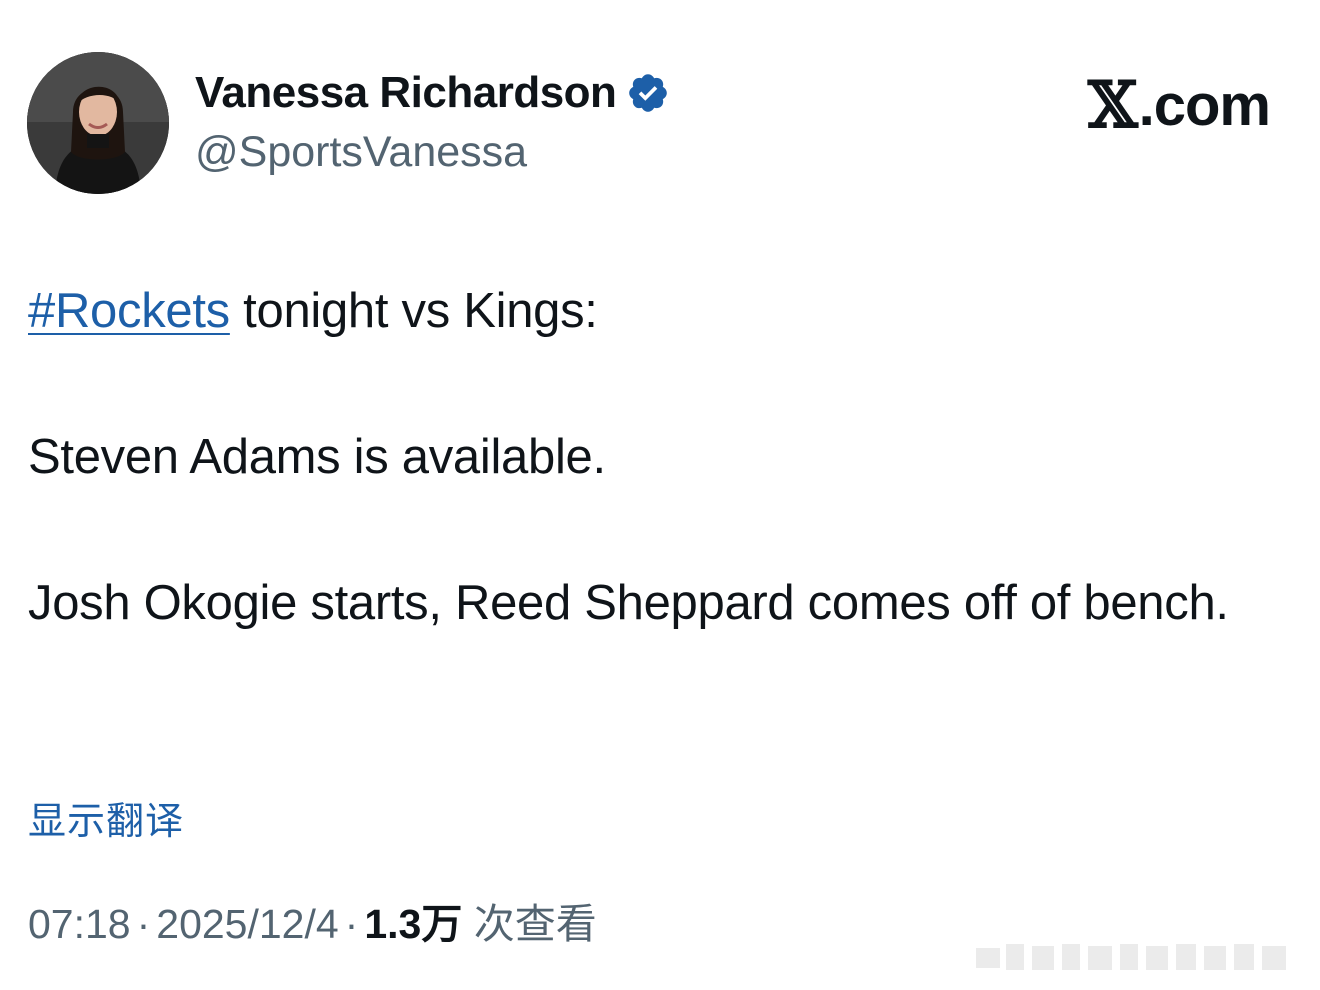  Describe the element at coordinates (1141, 955) in the screenshot. I see `watermark-image` at that location.